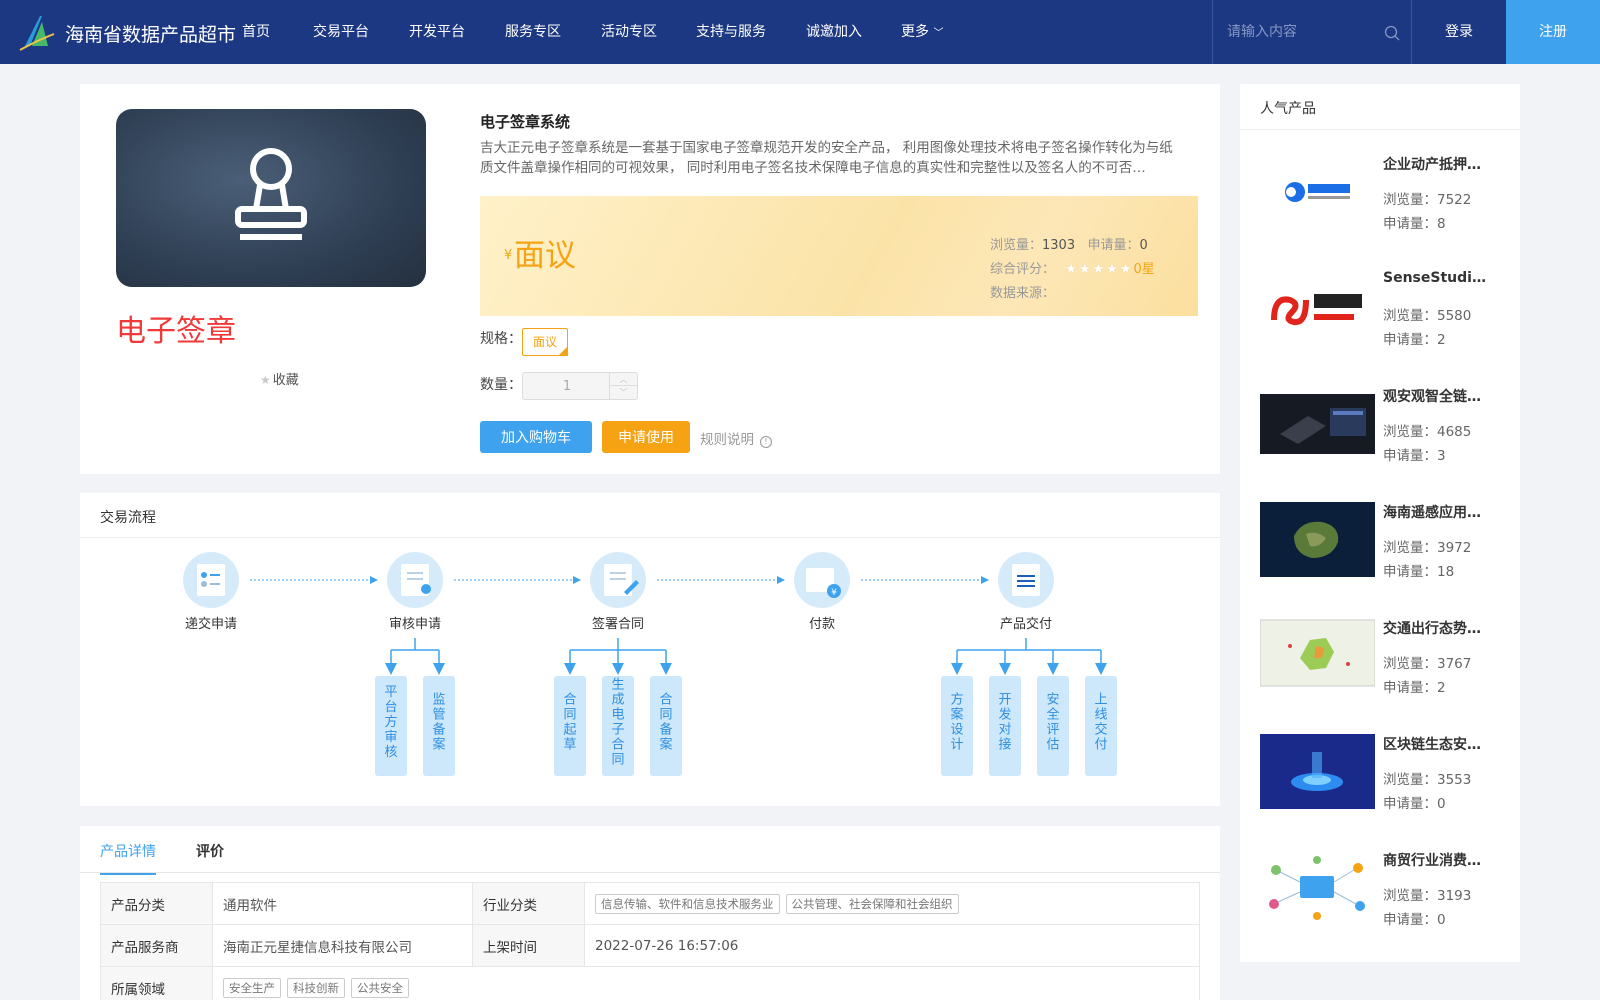  Describe the element at coordinates (569, 723) in the screenshot. I see `sub-step-label: 合同起草` at that location.